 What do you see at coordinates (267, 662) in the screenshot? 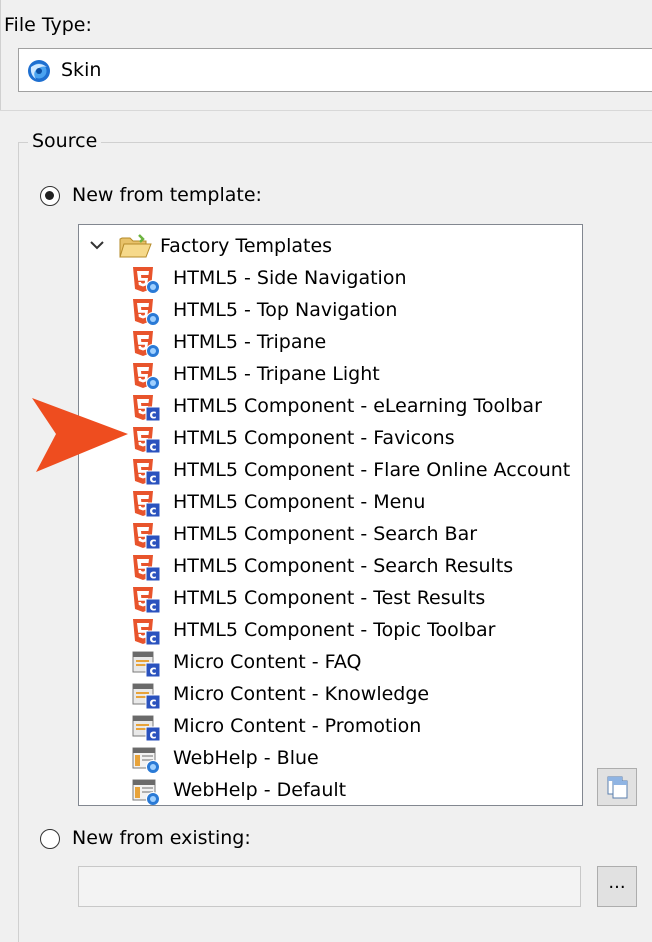
I see `tree-item-label: Micro Content - FAQ` at bounding box center [267, 662].